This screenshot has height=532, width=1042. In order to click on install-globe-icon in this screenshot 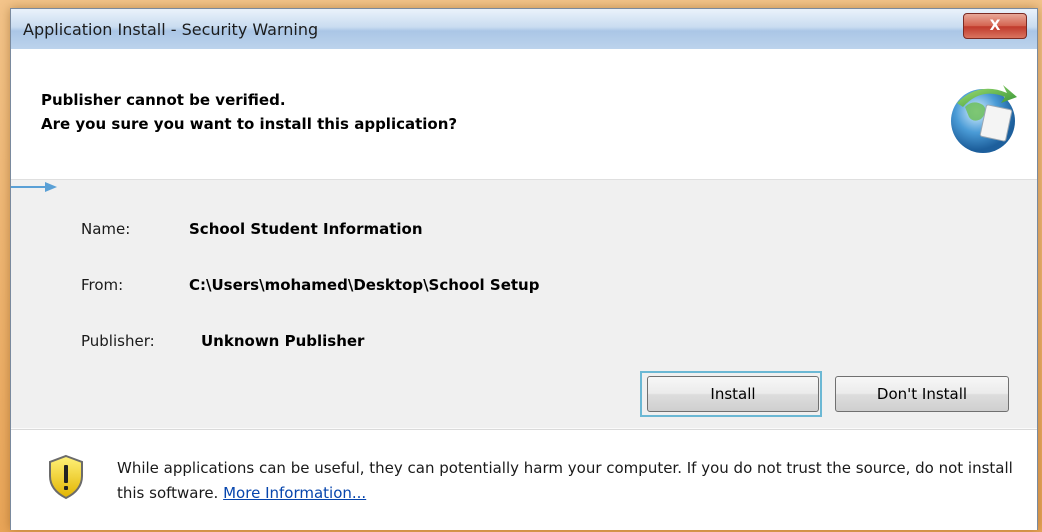, I will do `click(984, 119)`.